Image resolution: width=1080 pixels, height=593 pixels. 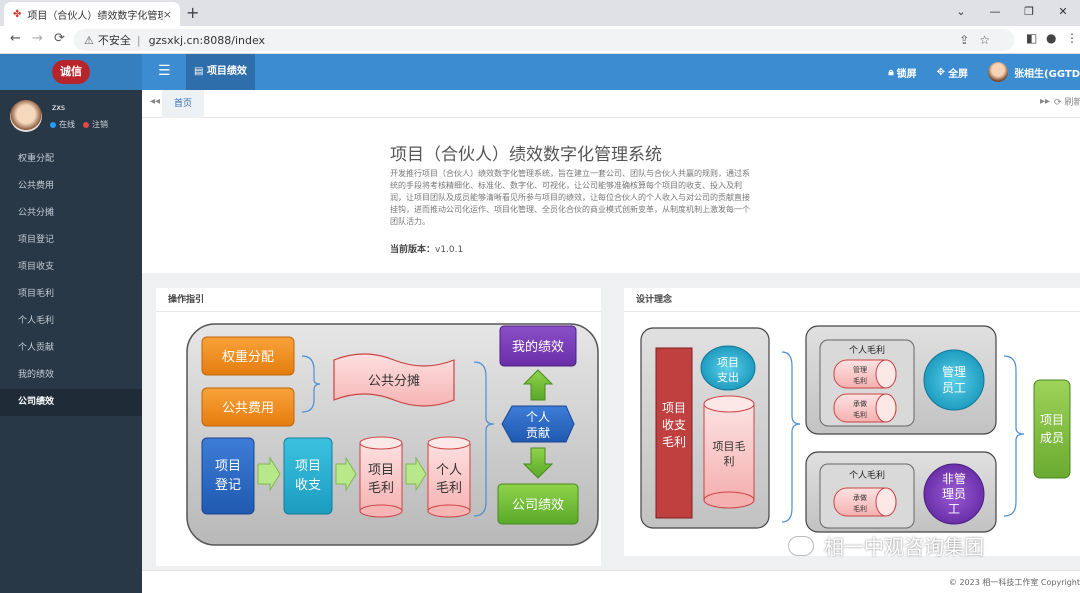 I want to click on page-title: 项目（合伙人）绩效数字化管理系统, so click(x=526, y=155).